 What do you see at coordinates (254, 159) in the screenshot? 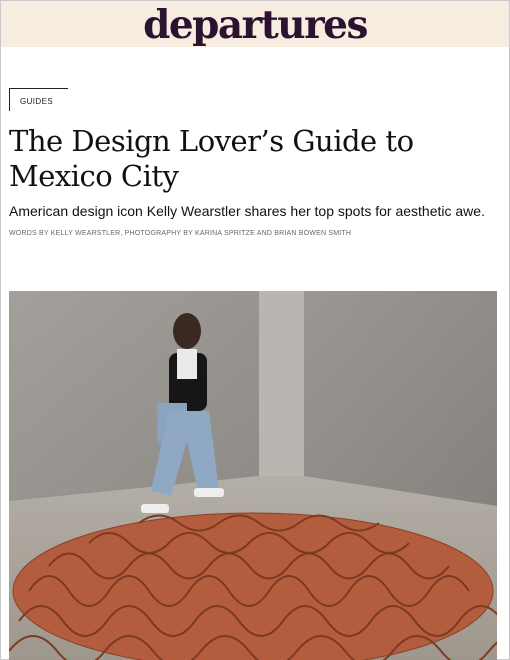
I see `article-headline: The Design Lover’s Guide to Mexico City` at bounding box center [254, 159].